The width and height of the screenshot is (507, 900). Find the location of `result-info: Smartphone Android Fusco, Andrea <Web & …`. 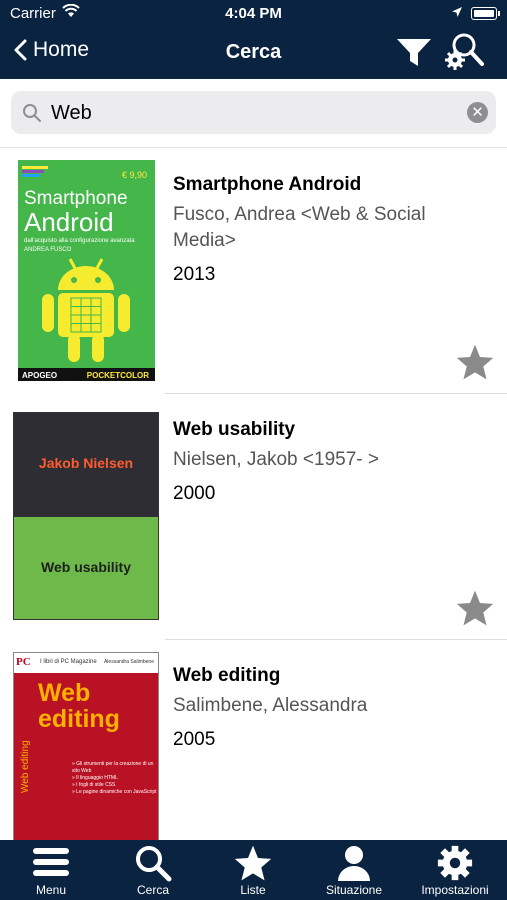

result-info: Smartphone Android Fusco, Andrea <Web & … is located at coordinates (333, 230).